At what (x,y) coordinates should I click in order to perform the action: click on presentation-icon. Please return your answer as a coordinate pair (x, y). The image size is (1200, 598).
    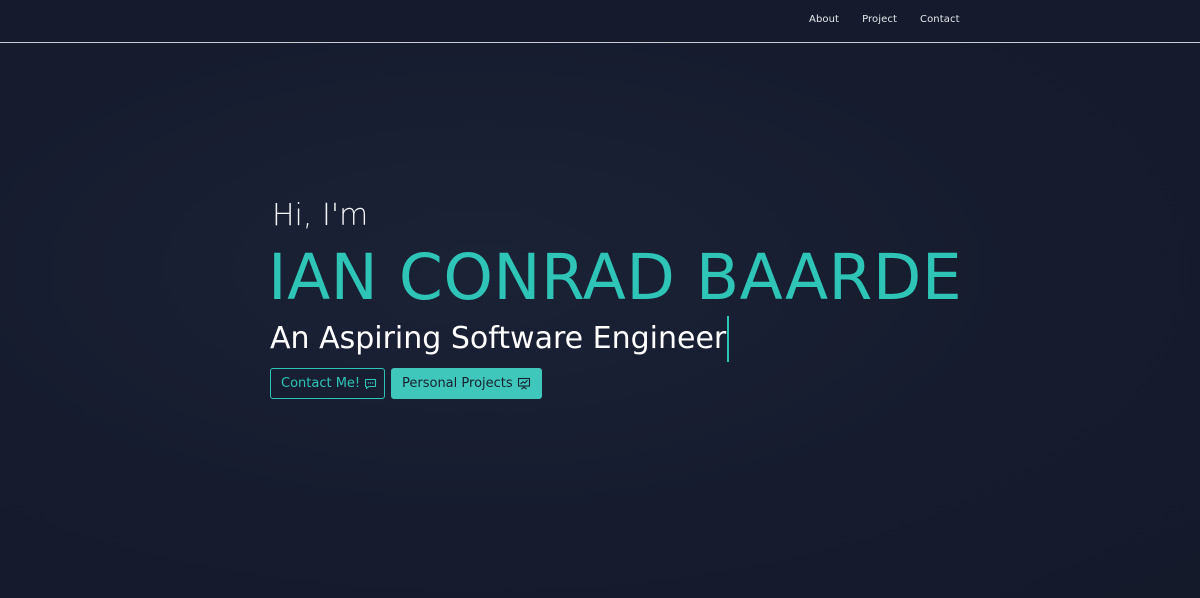
    Looking at the image, I should click on (524, 383).